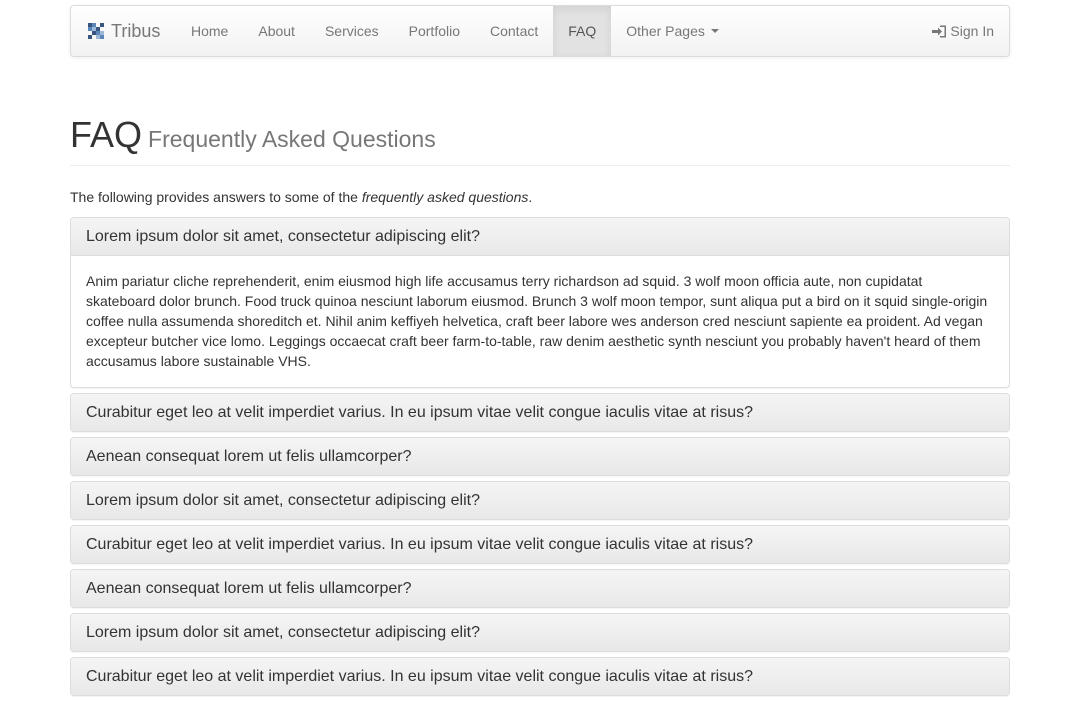  I want to click on nav-item-faq: FAQ, so click(582, 31).